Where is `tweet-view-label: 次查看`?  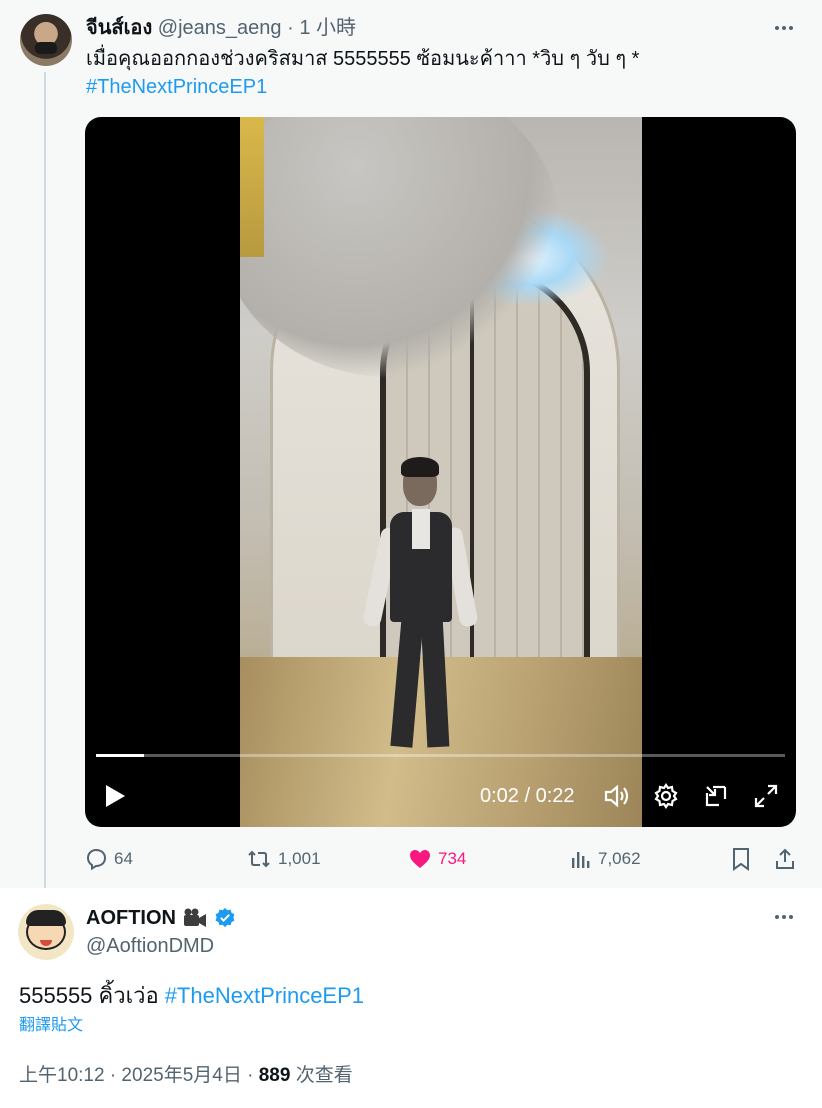 tweet-view-label: 次查看 is located at coordinates (321, 1075).